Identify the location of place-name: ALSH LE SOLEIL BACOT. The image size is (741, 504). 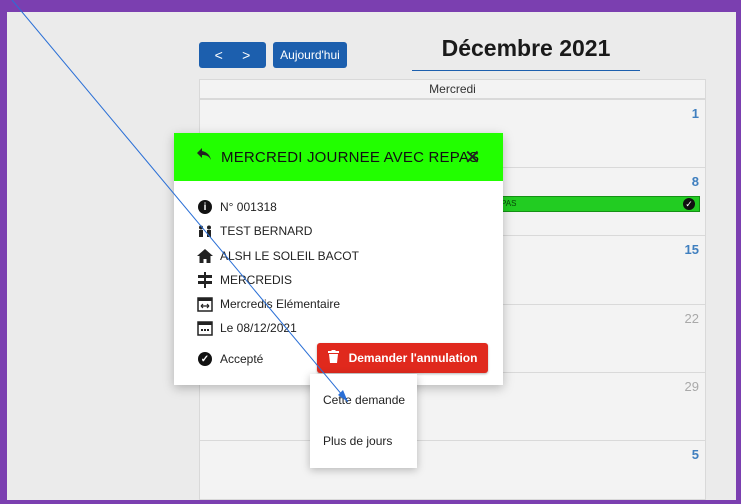
(289, 256).